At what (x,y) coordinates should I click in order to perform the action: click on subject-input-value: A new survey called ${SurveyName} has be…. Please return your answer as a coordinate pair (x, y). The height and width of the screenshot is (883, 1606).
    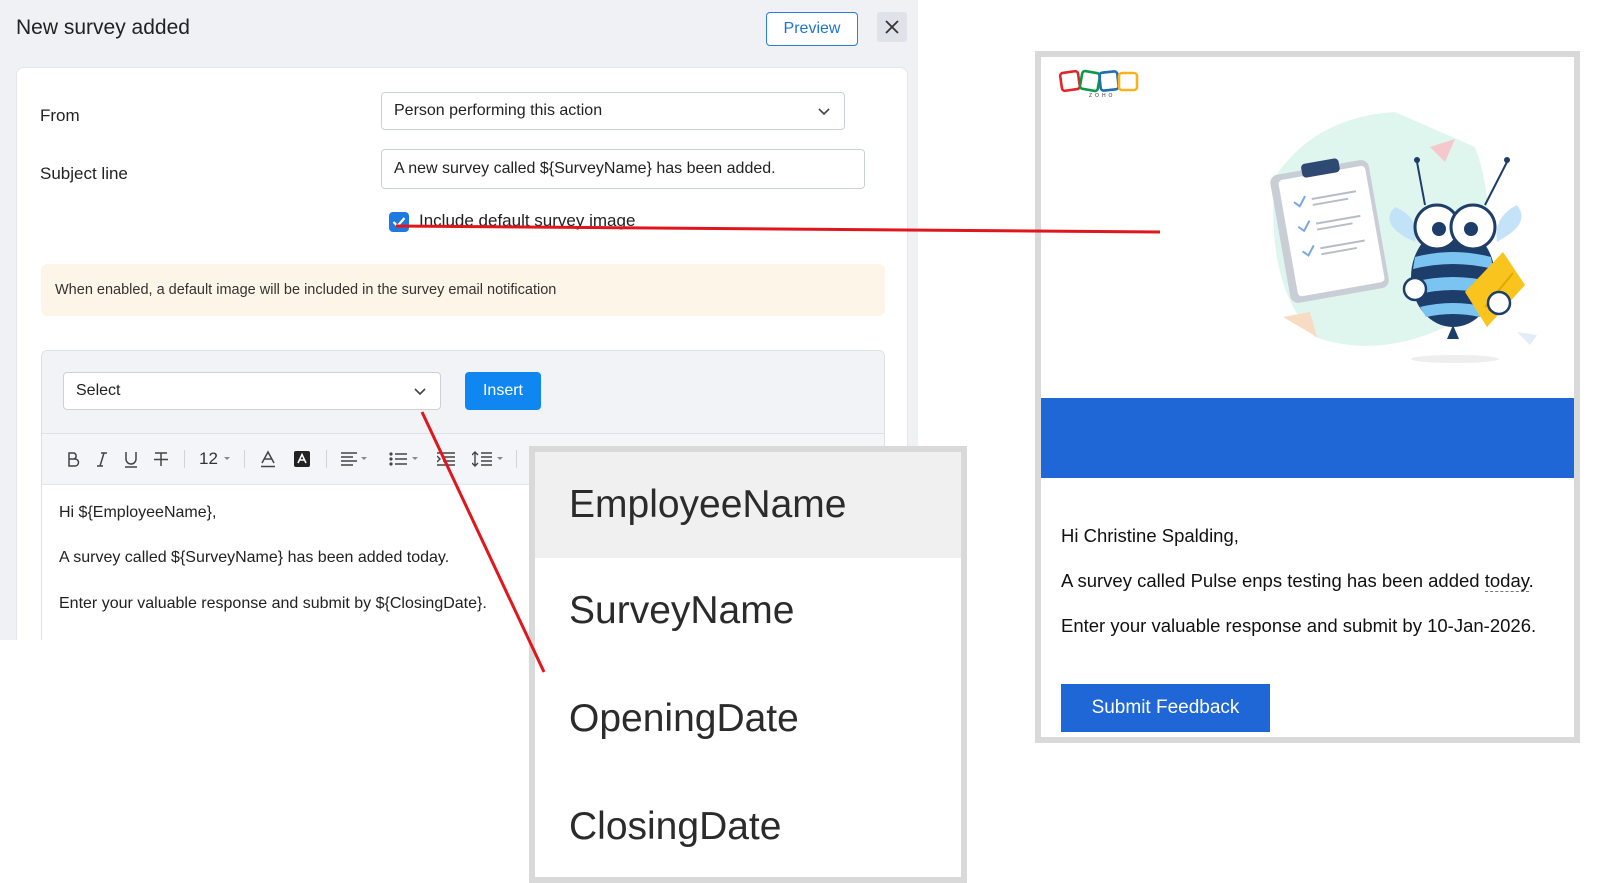
    Looking at the image, I should click on (585, 168).